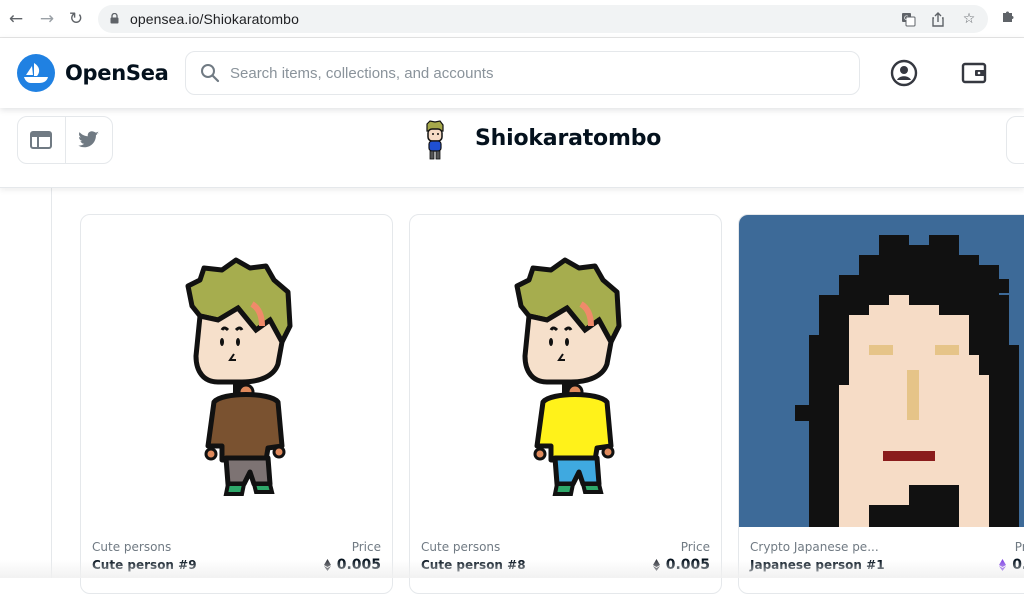  I want to click on share-icon, so click(938, 19).